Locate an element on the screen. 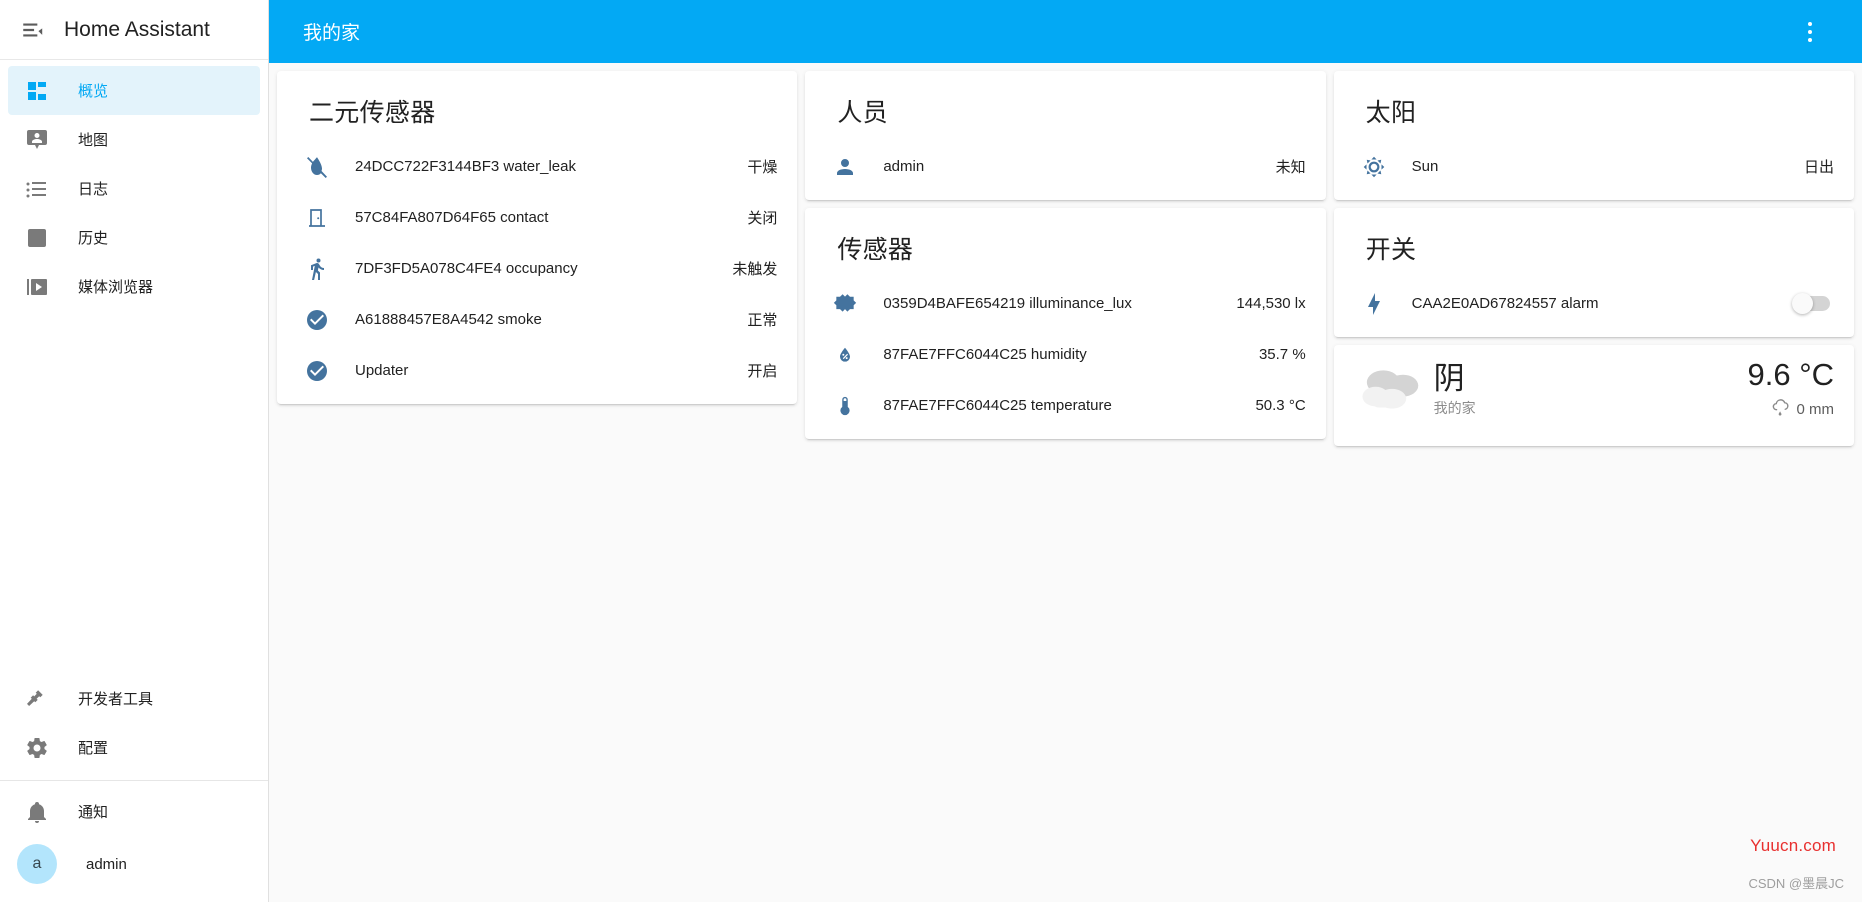 The image size is (1862, 902). toggle-knob is located at coordinates (1802, 303).